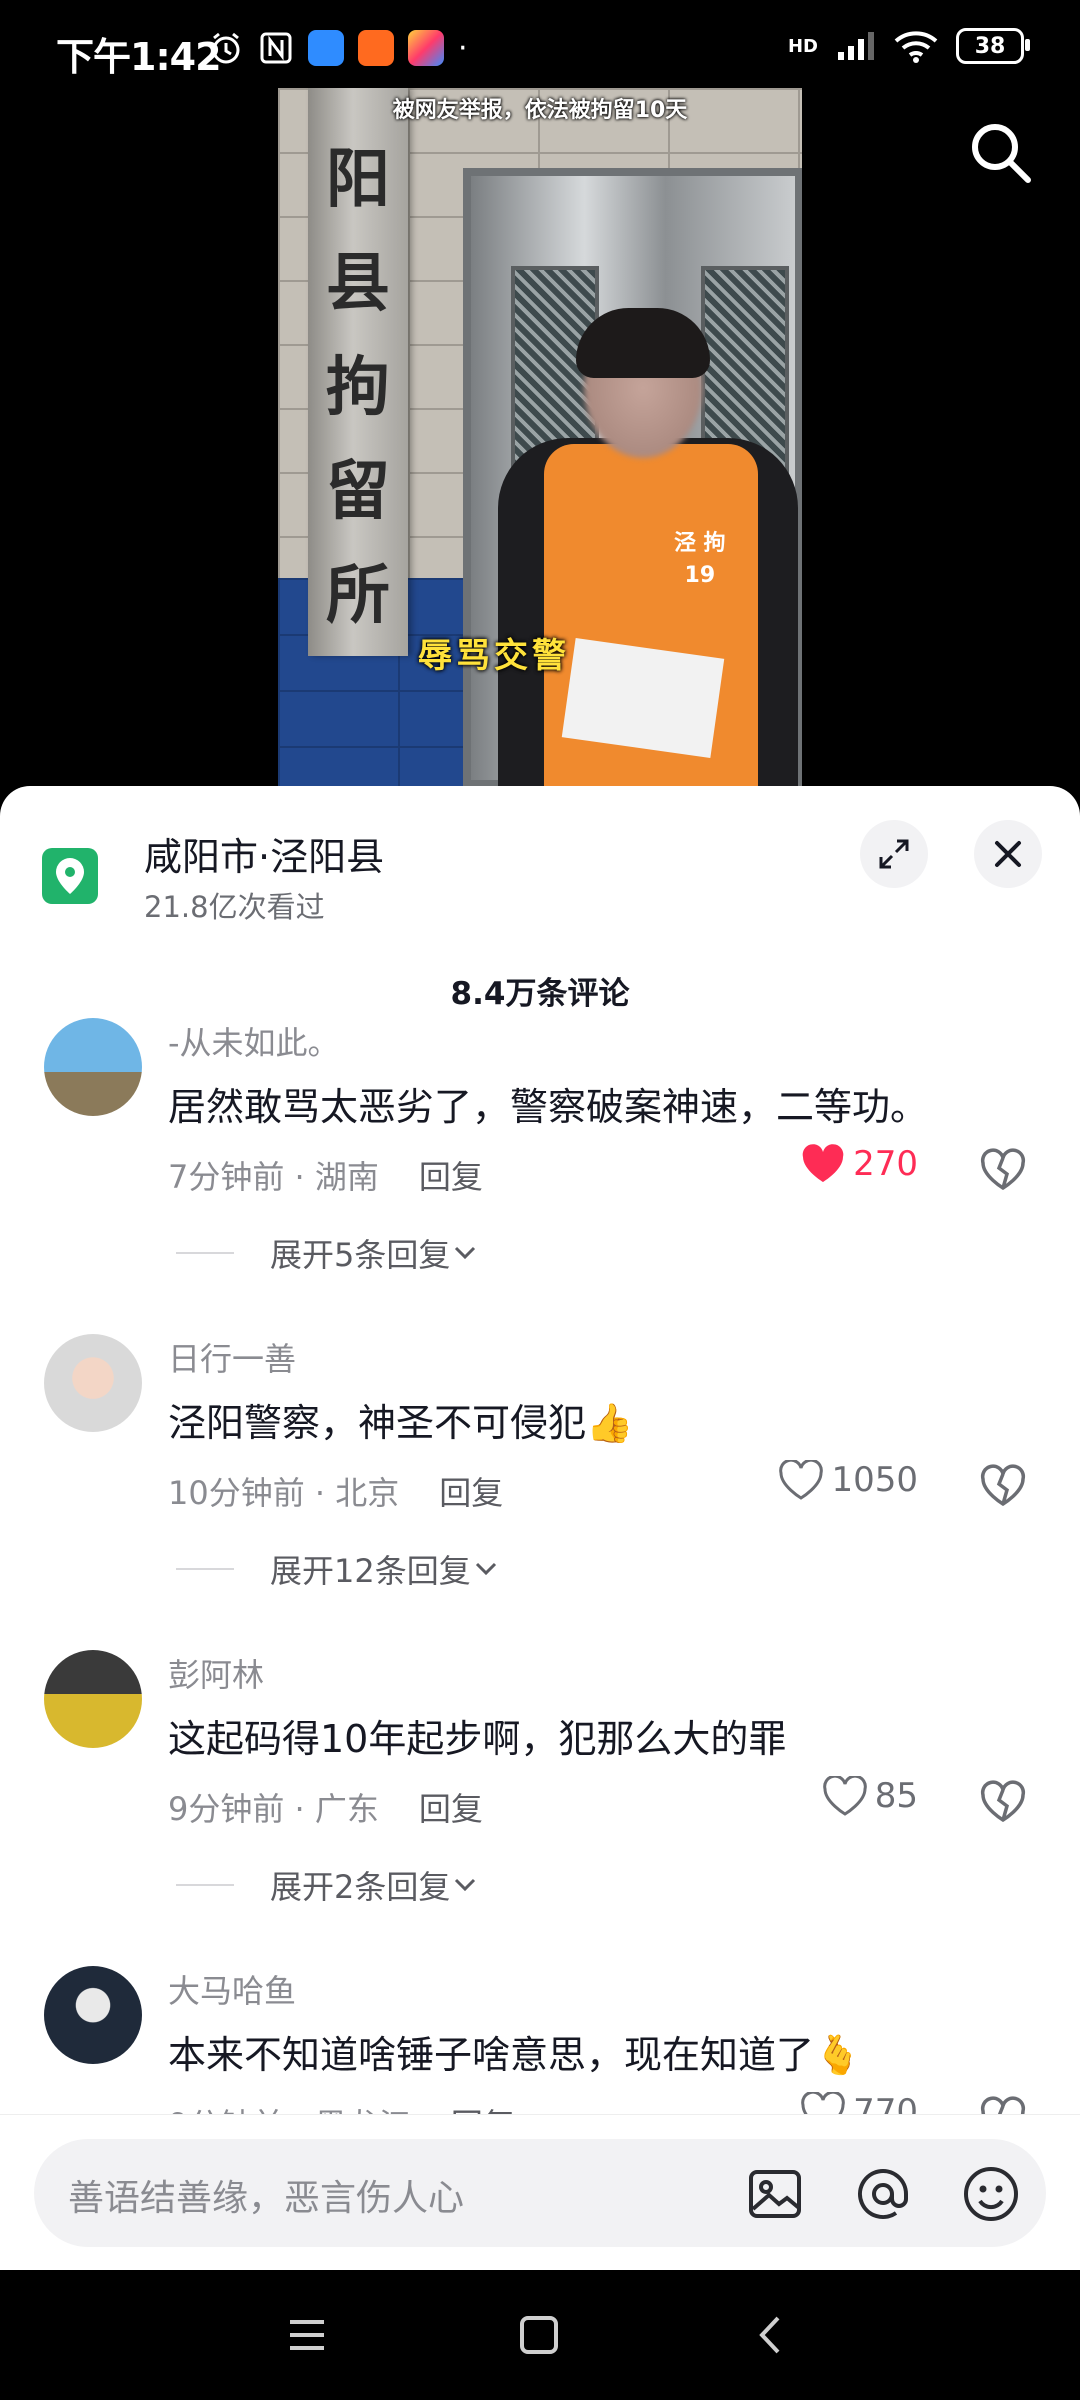 This screenshot has height=2400, width=1080. I want to click on status-notification-icons: ·, so click(338, 48).